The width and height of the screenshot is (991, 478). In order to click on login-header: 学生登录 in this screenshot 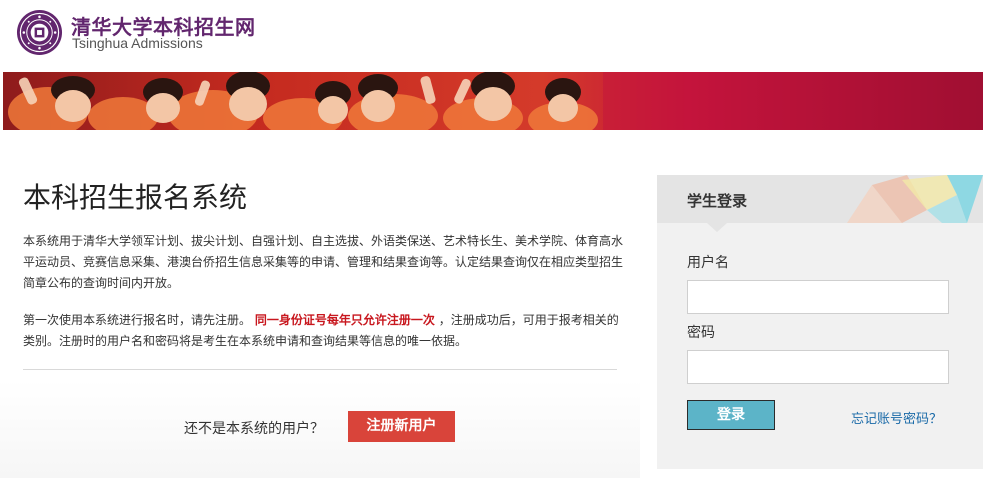, I will do `click(820, 199)`.